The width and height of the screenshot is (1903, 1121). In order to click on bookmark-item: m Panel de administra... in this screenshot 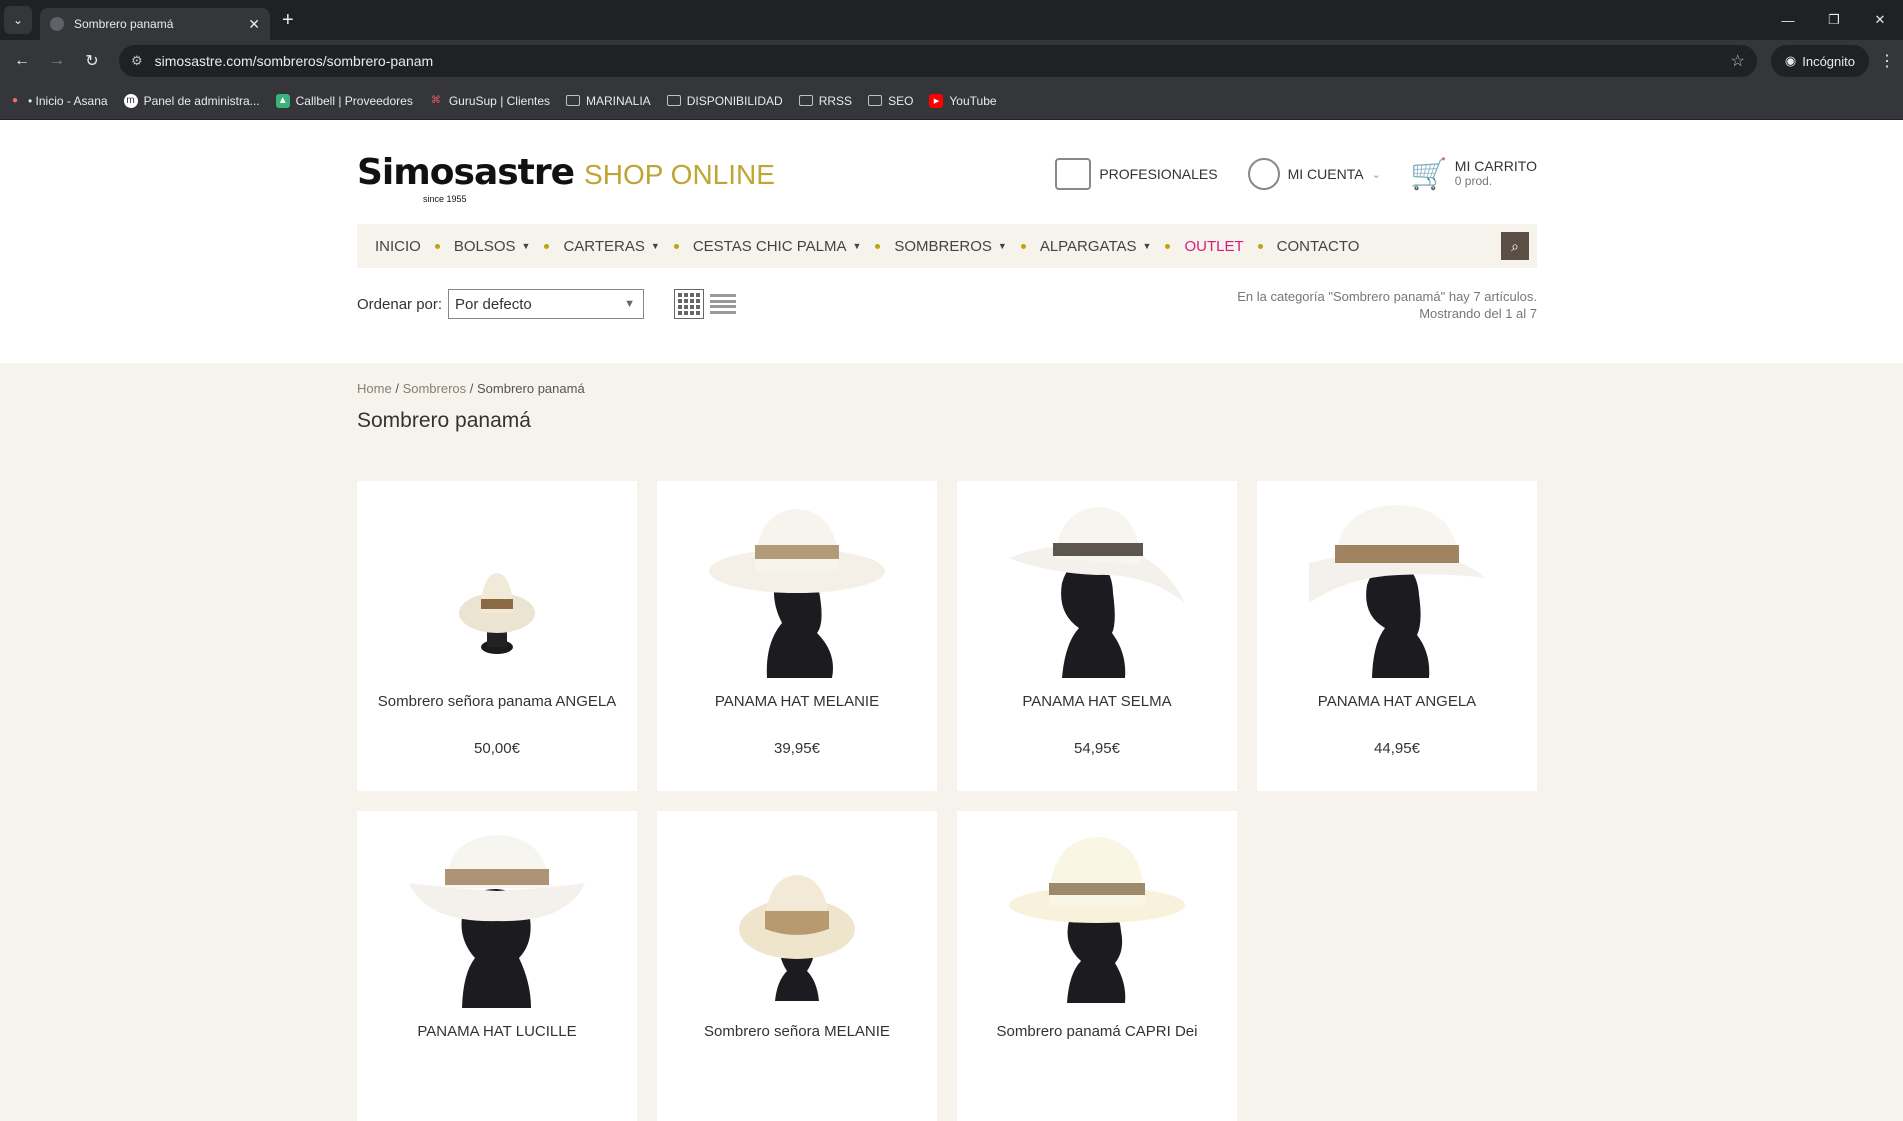, I will do `click(191, 100)`.